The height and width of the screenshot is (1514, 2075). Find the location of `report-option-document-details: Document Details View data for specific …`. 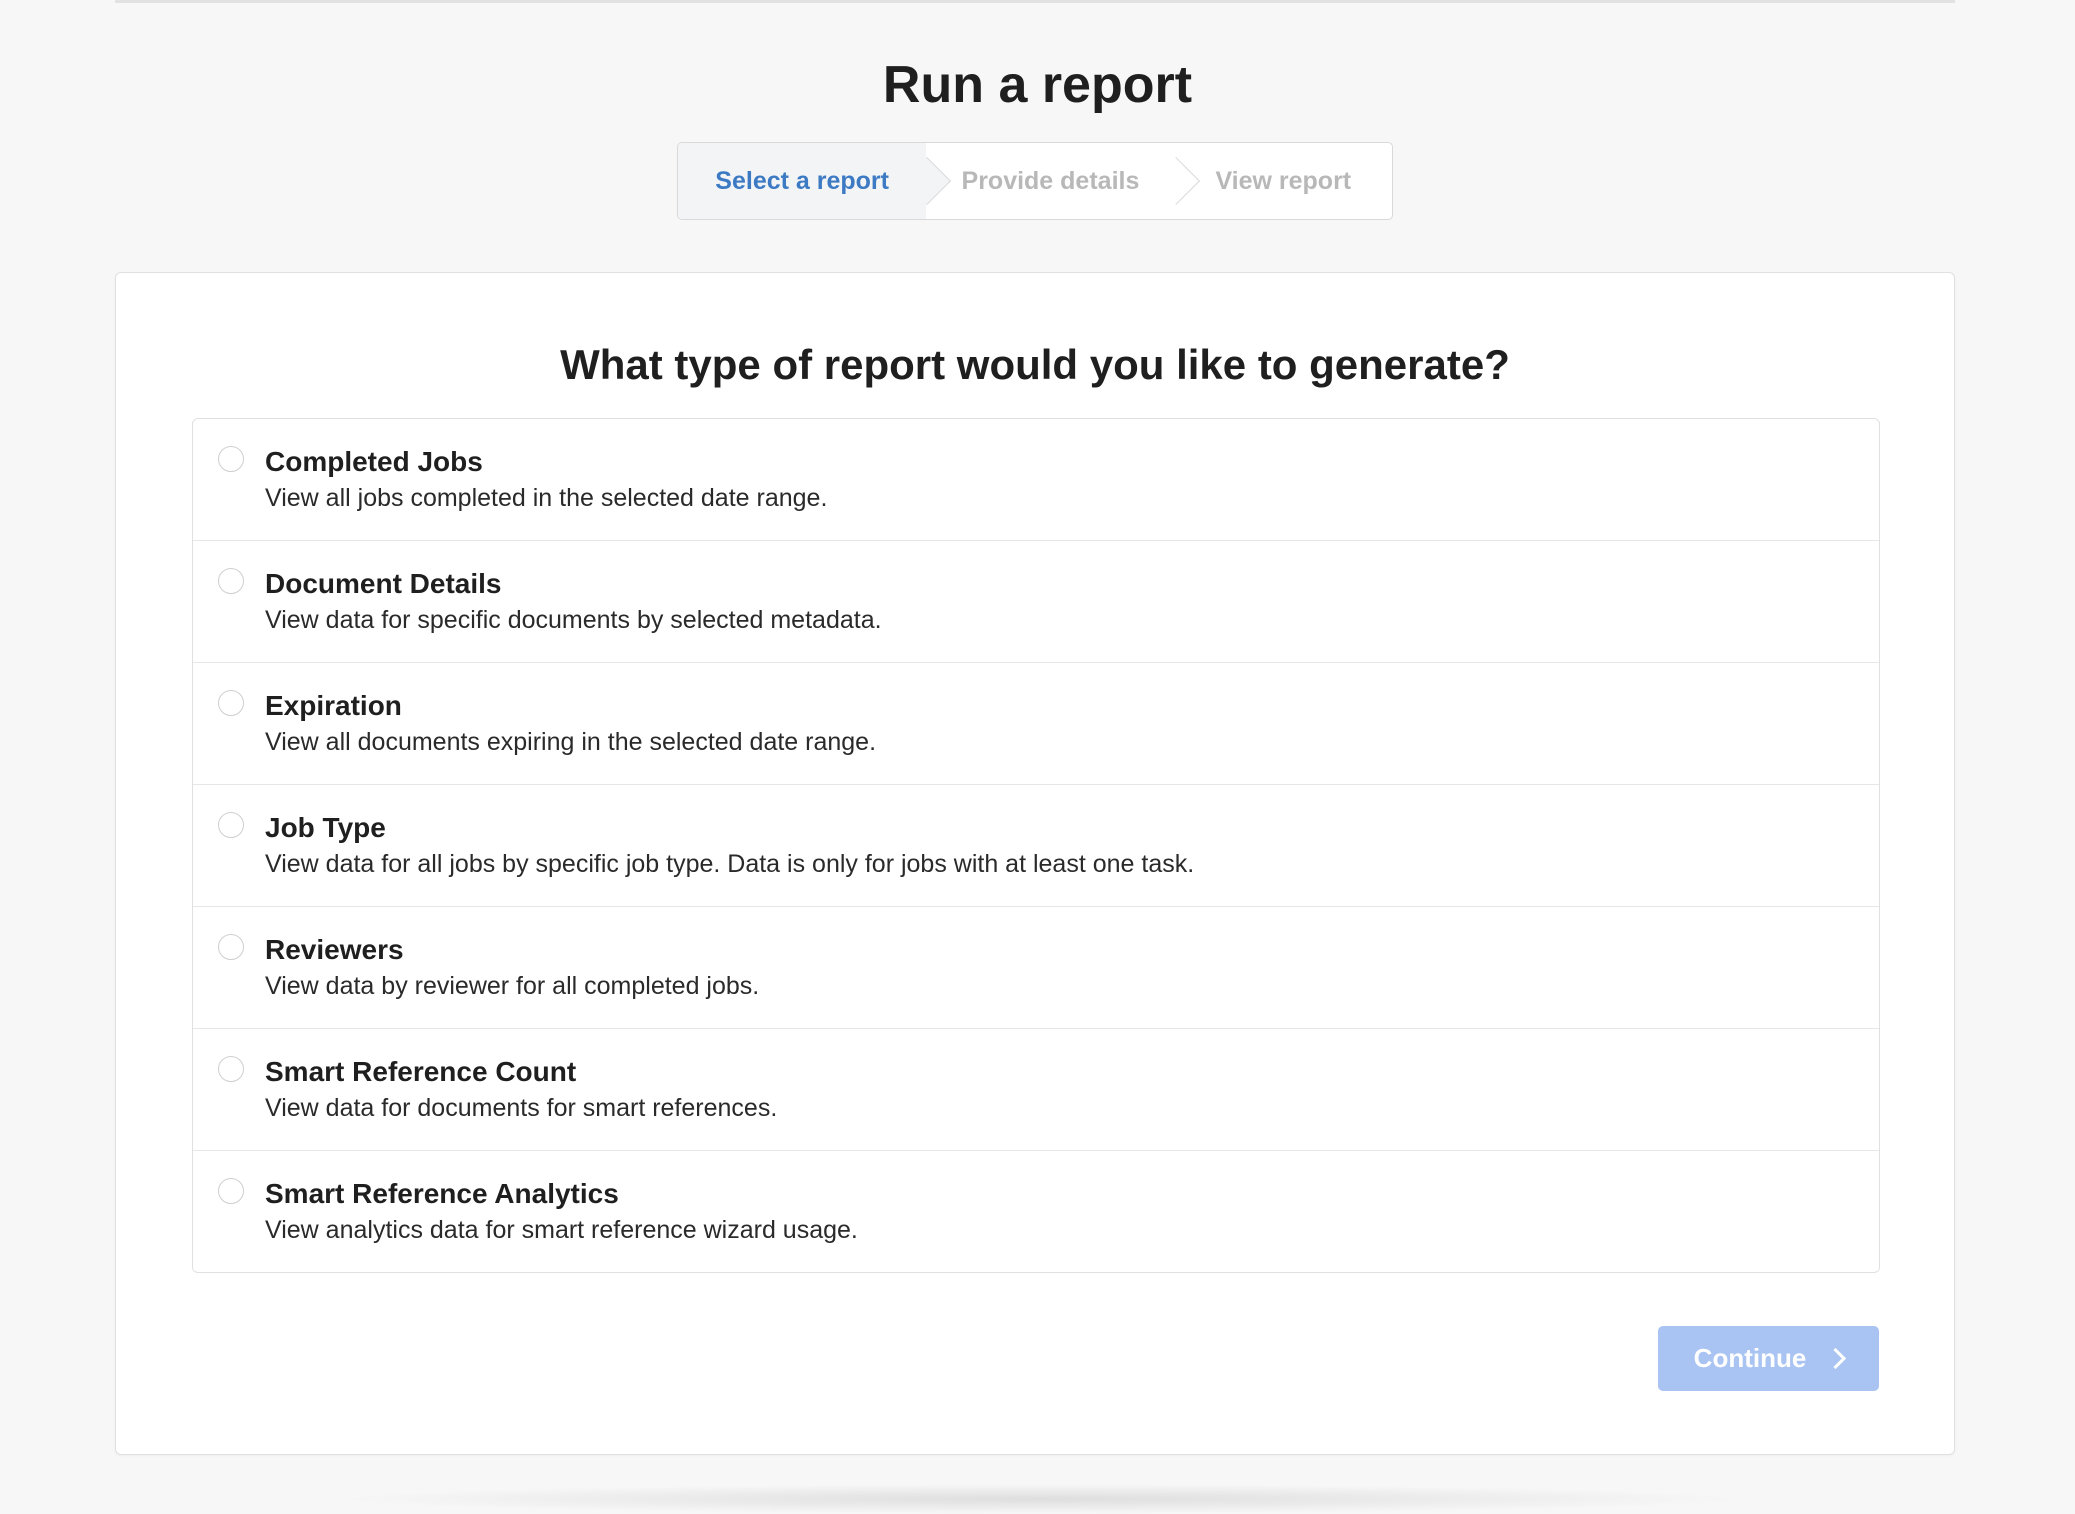

report-option-document-details: Document Details View data for specific … is located at coordinates (1036, 602).